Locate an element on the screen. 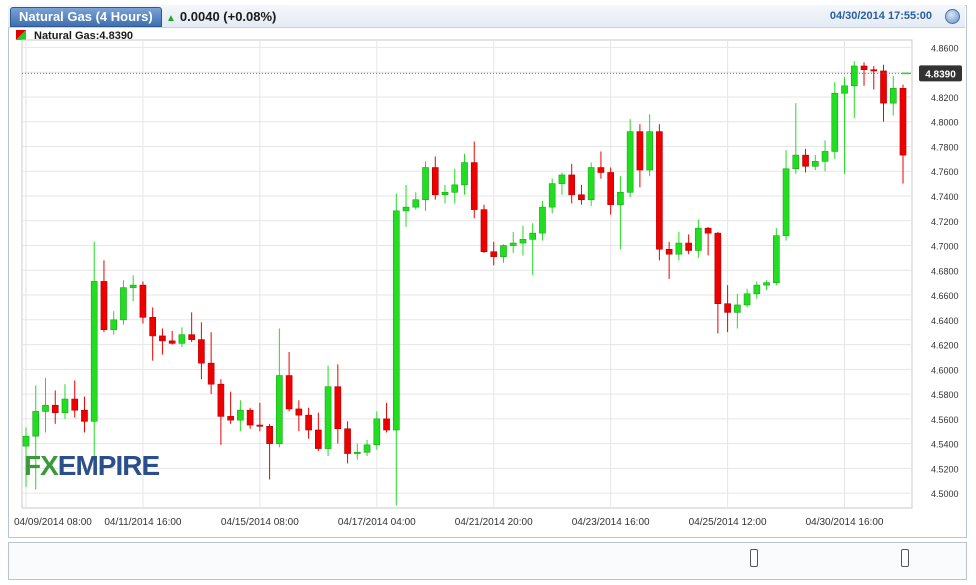  y-tick-label: 4.6400 is located at coordinates (945, 321).